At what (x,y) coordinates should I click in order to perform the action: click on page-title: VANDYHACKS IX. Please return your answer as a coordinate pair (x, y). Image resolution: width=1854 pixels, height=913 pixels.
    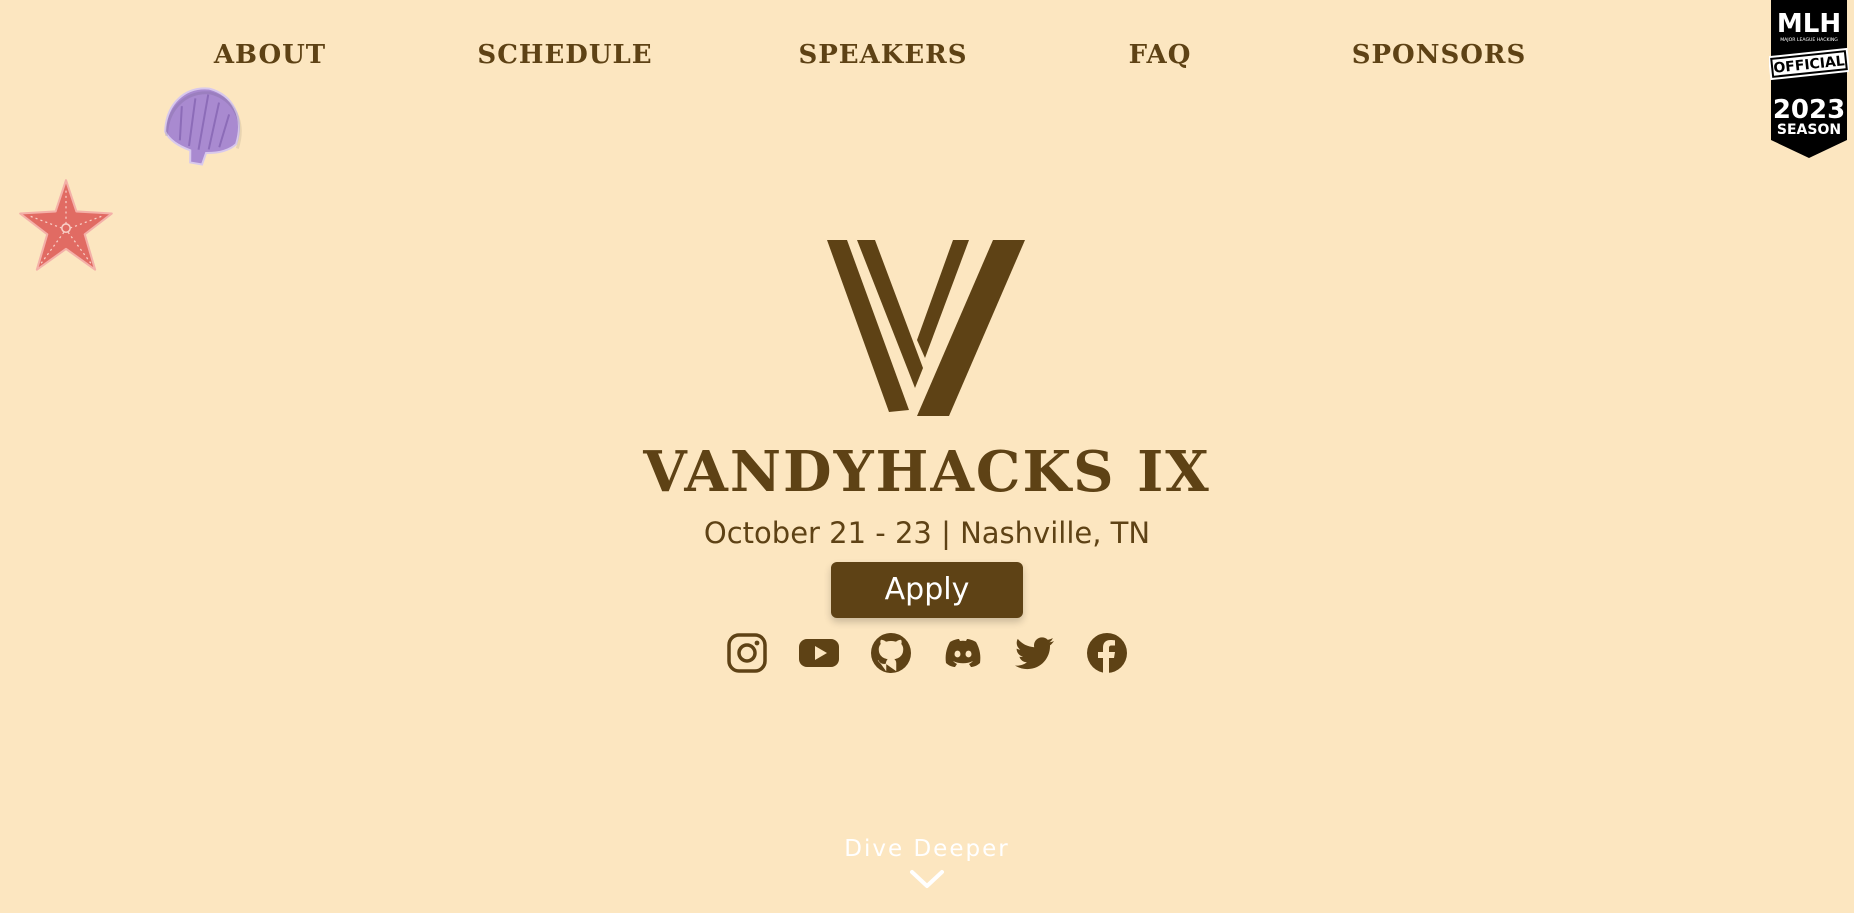
    Looking at the image, I should click on (927, 472).